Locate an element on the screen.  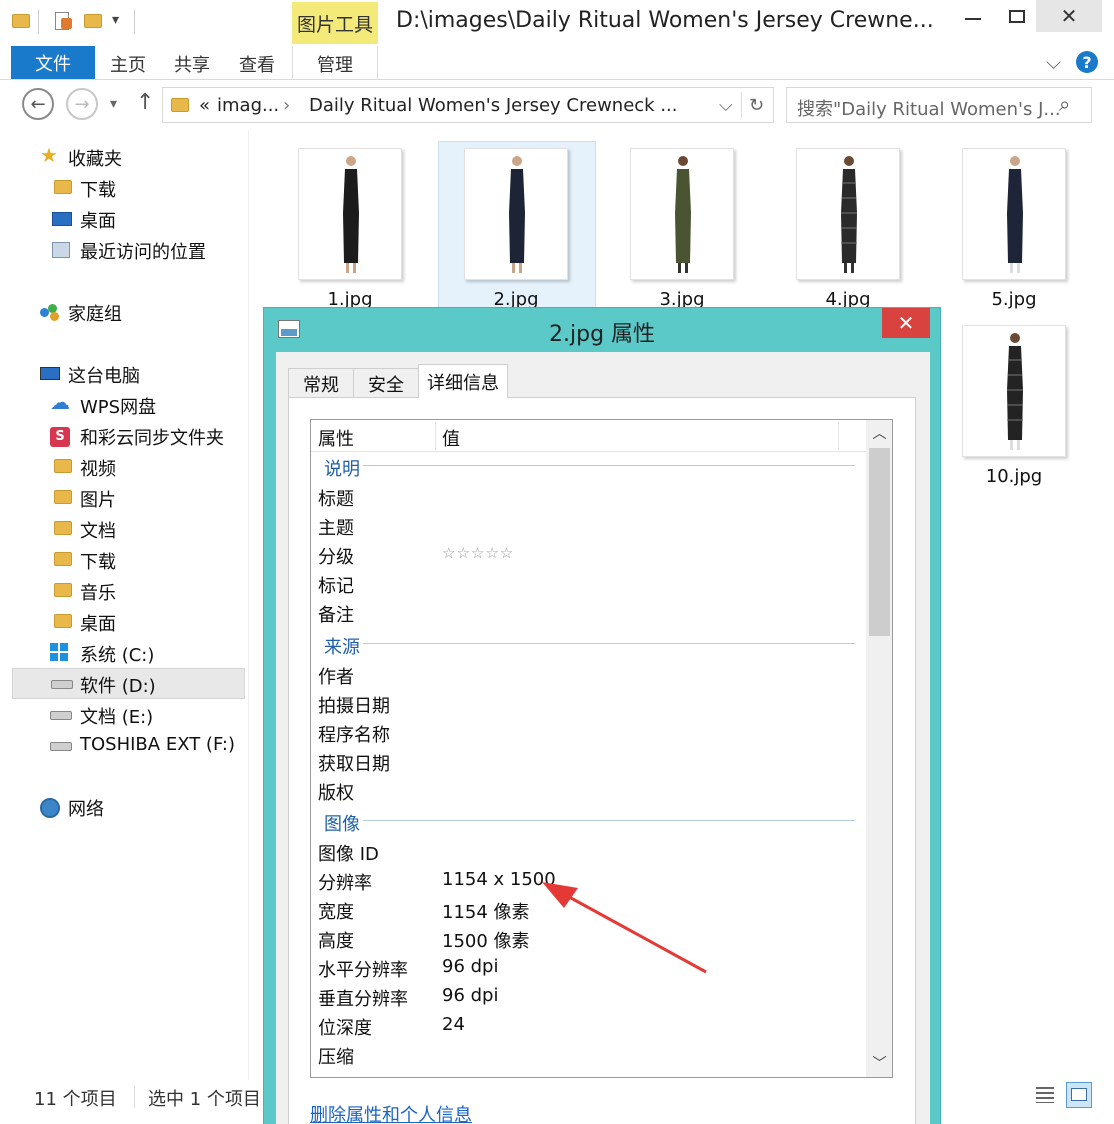
tab-view: 查看 is located at coordinates (257, 64).